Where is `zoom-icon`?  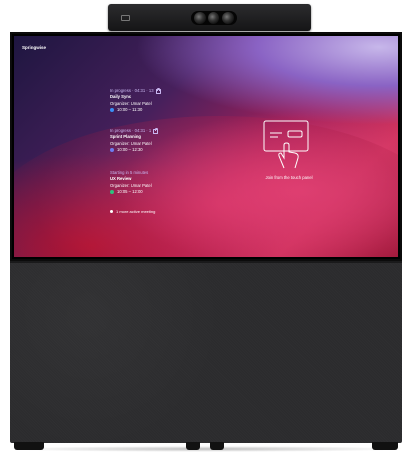
zoom-icon is located at coordinates (112, 192).